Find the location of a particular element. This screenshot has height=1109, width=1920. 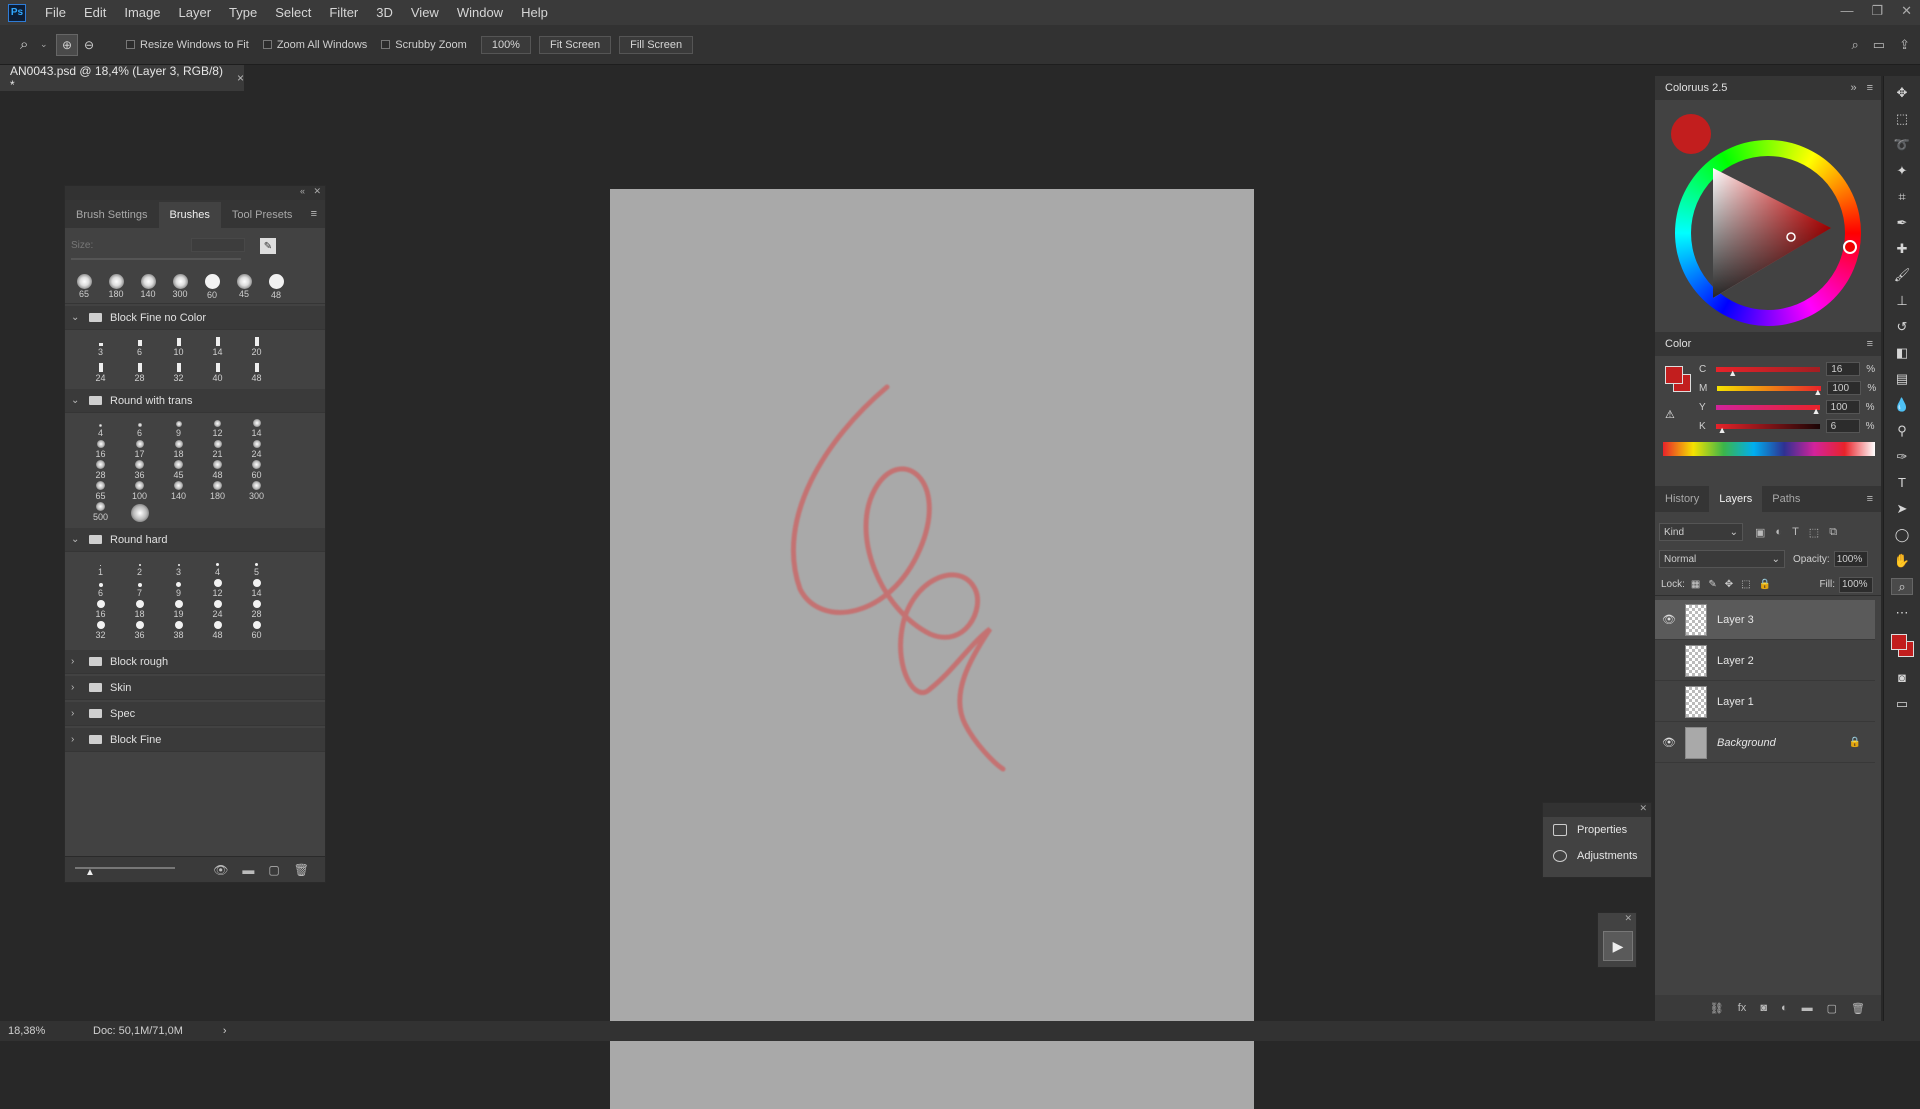

recent-brush: 48 is located at coordinates (276, 288).